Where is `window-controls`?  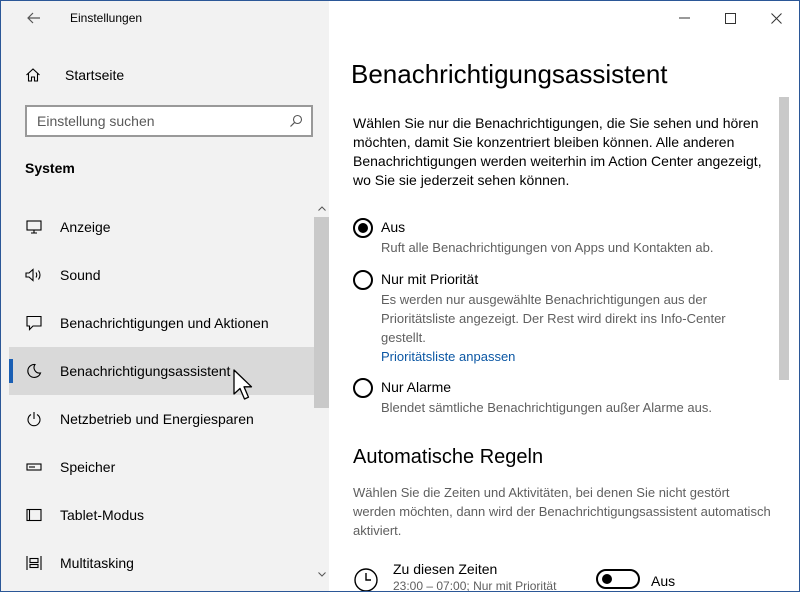
window-controls is located at coordinates (730, 18).